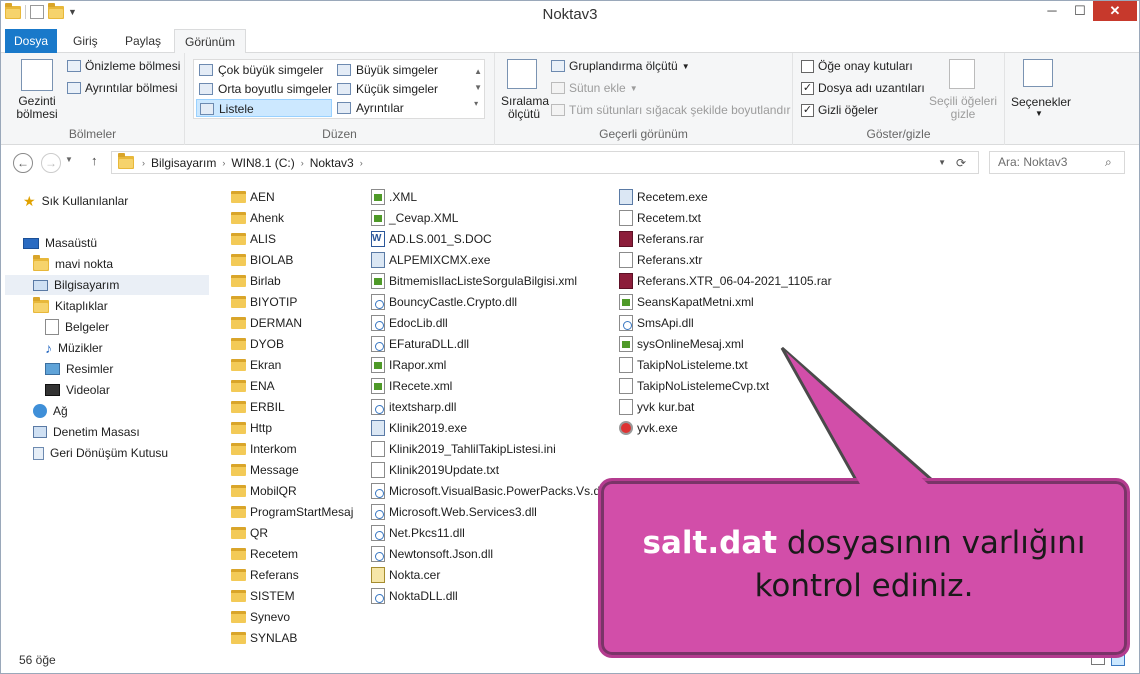  What do you see at coordinates (522, 74) in the screenshot?
I see `sort-by-icon` at bounding box center [522, 74].